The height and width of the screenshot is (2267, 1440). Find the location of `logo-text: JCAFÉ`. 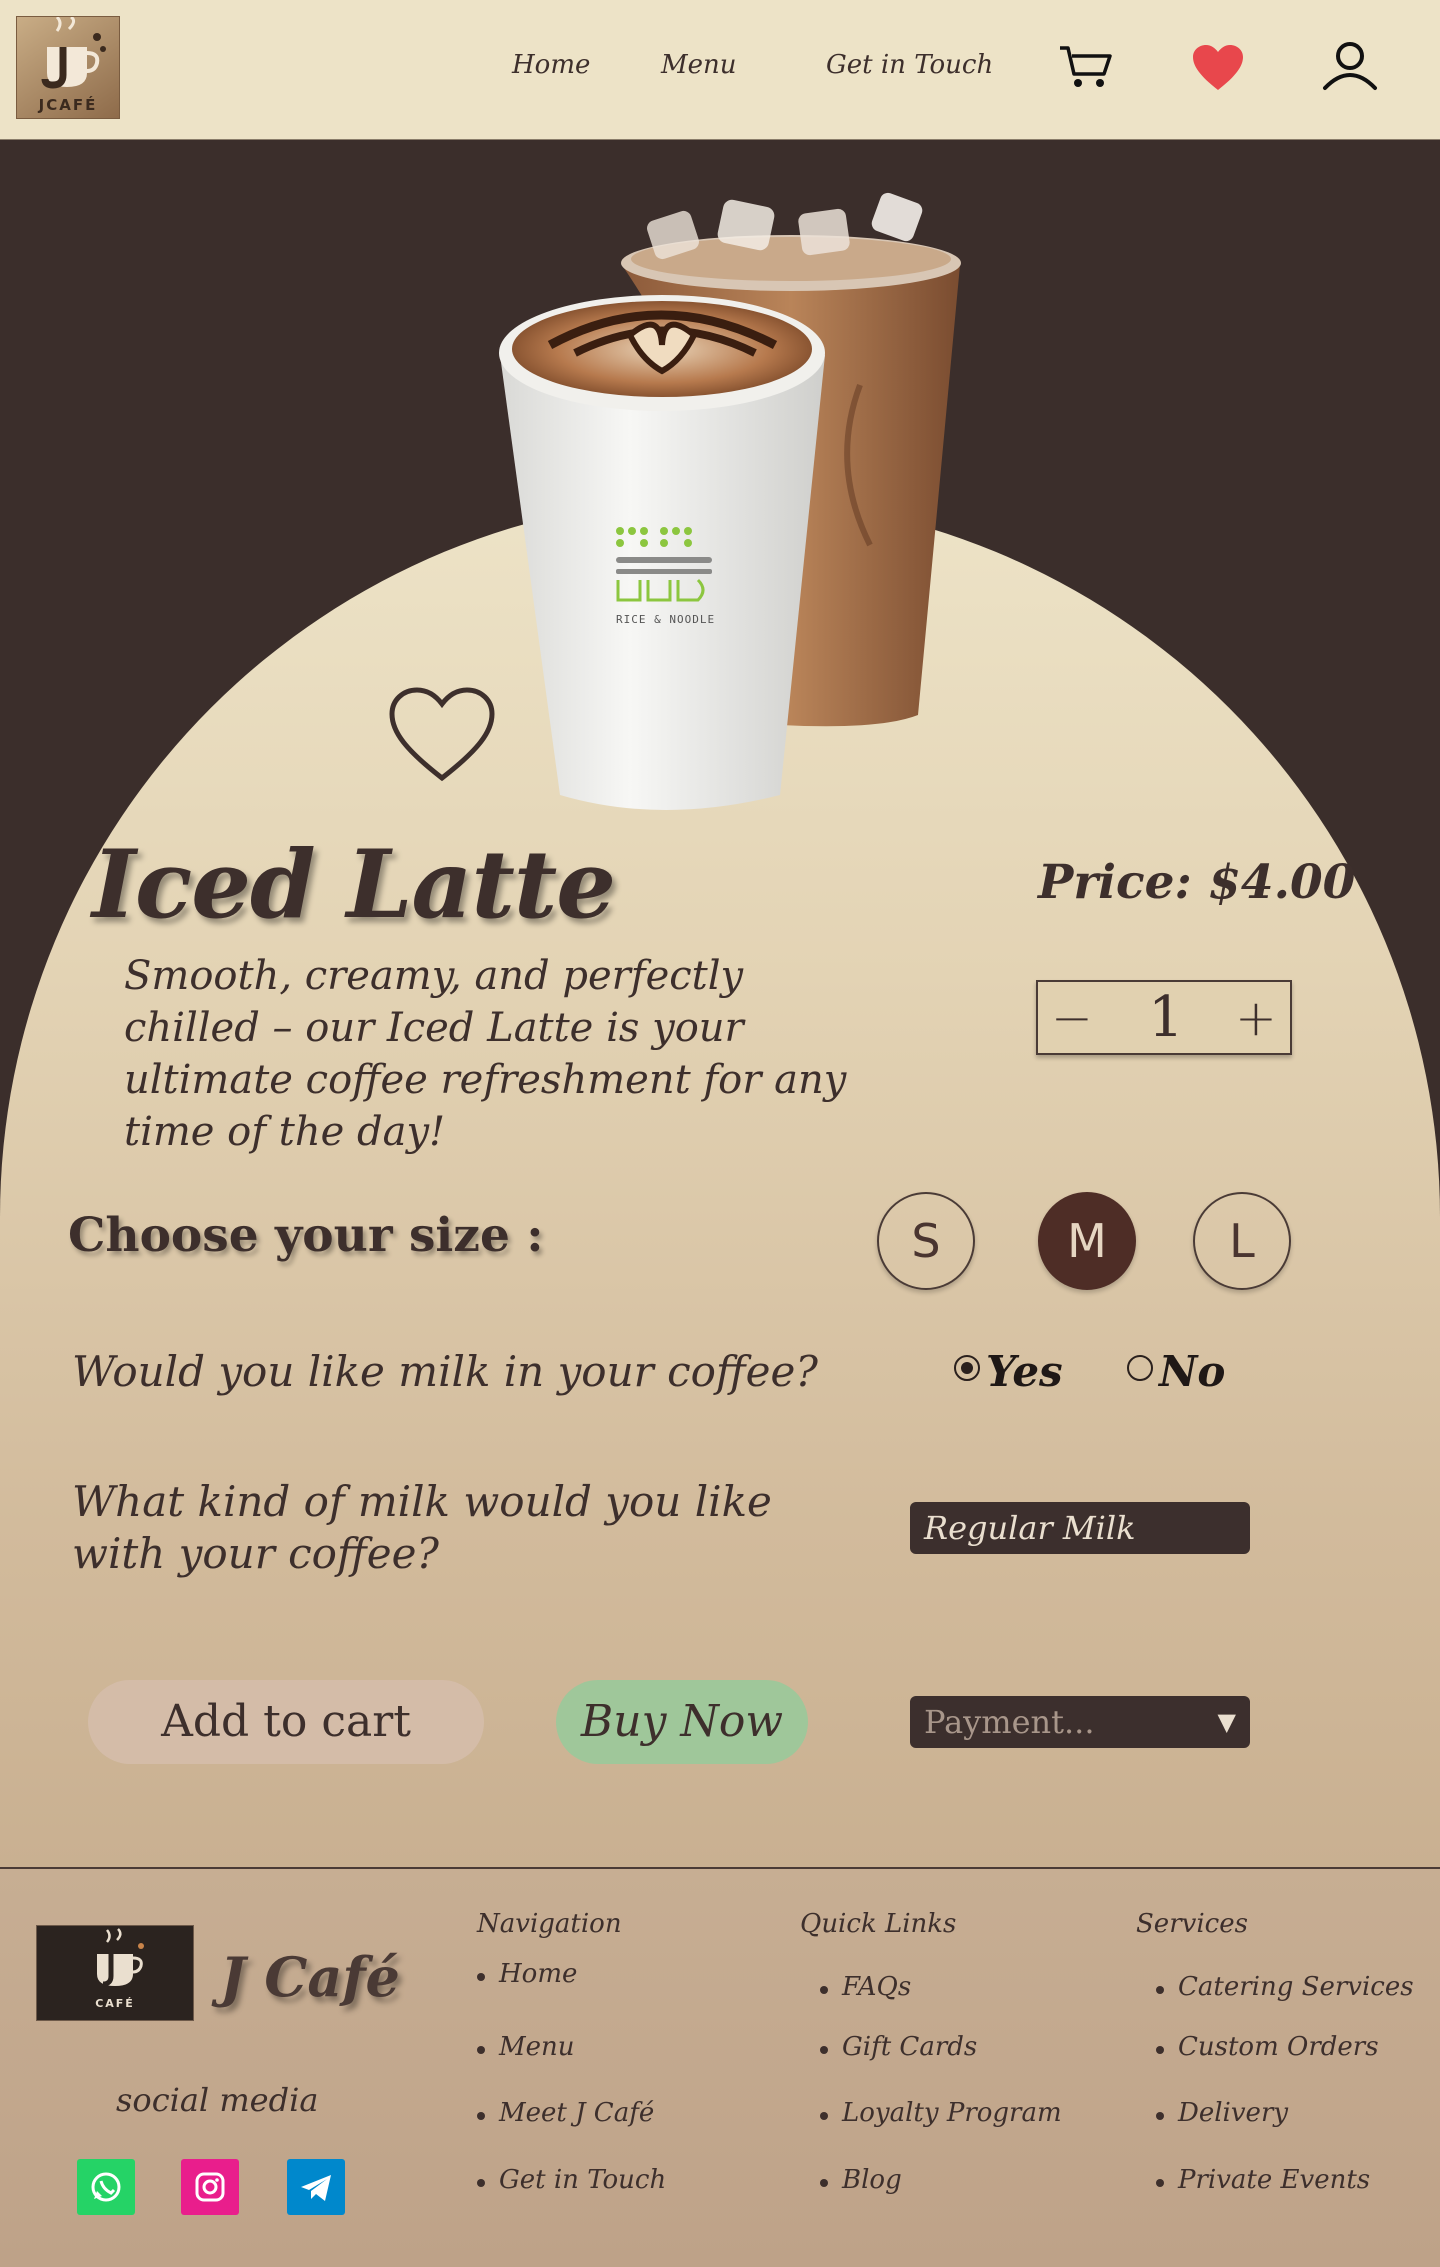

logo-text: JCAFÉ is located at coordinates (68, 105).